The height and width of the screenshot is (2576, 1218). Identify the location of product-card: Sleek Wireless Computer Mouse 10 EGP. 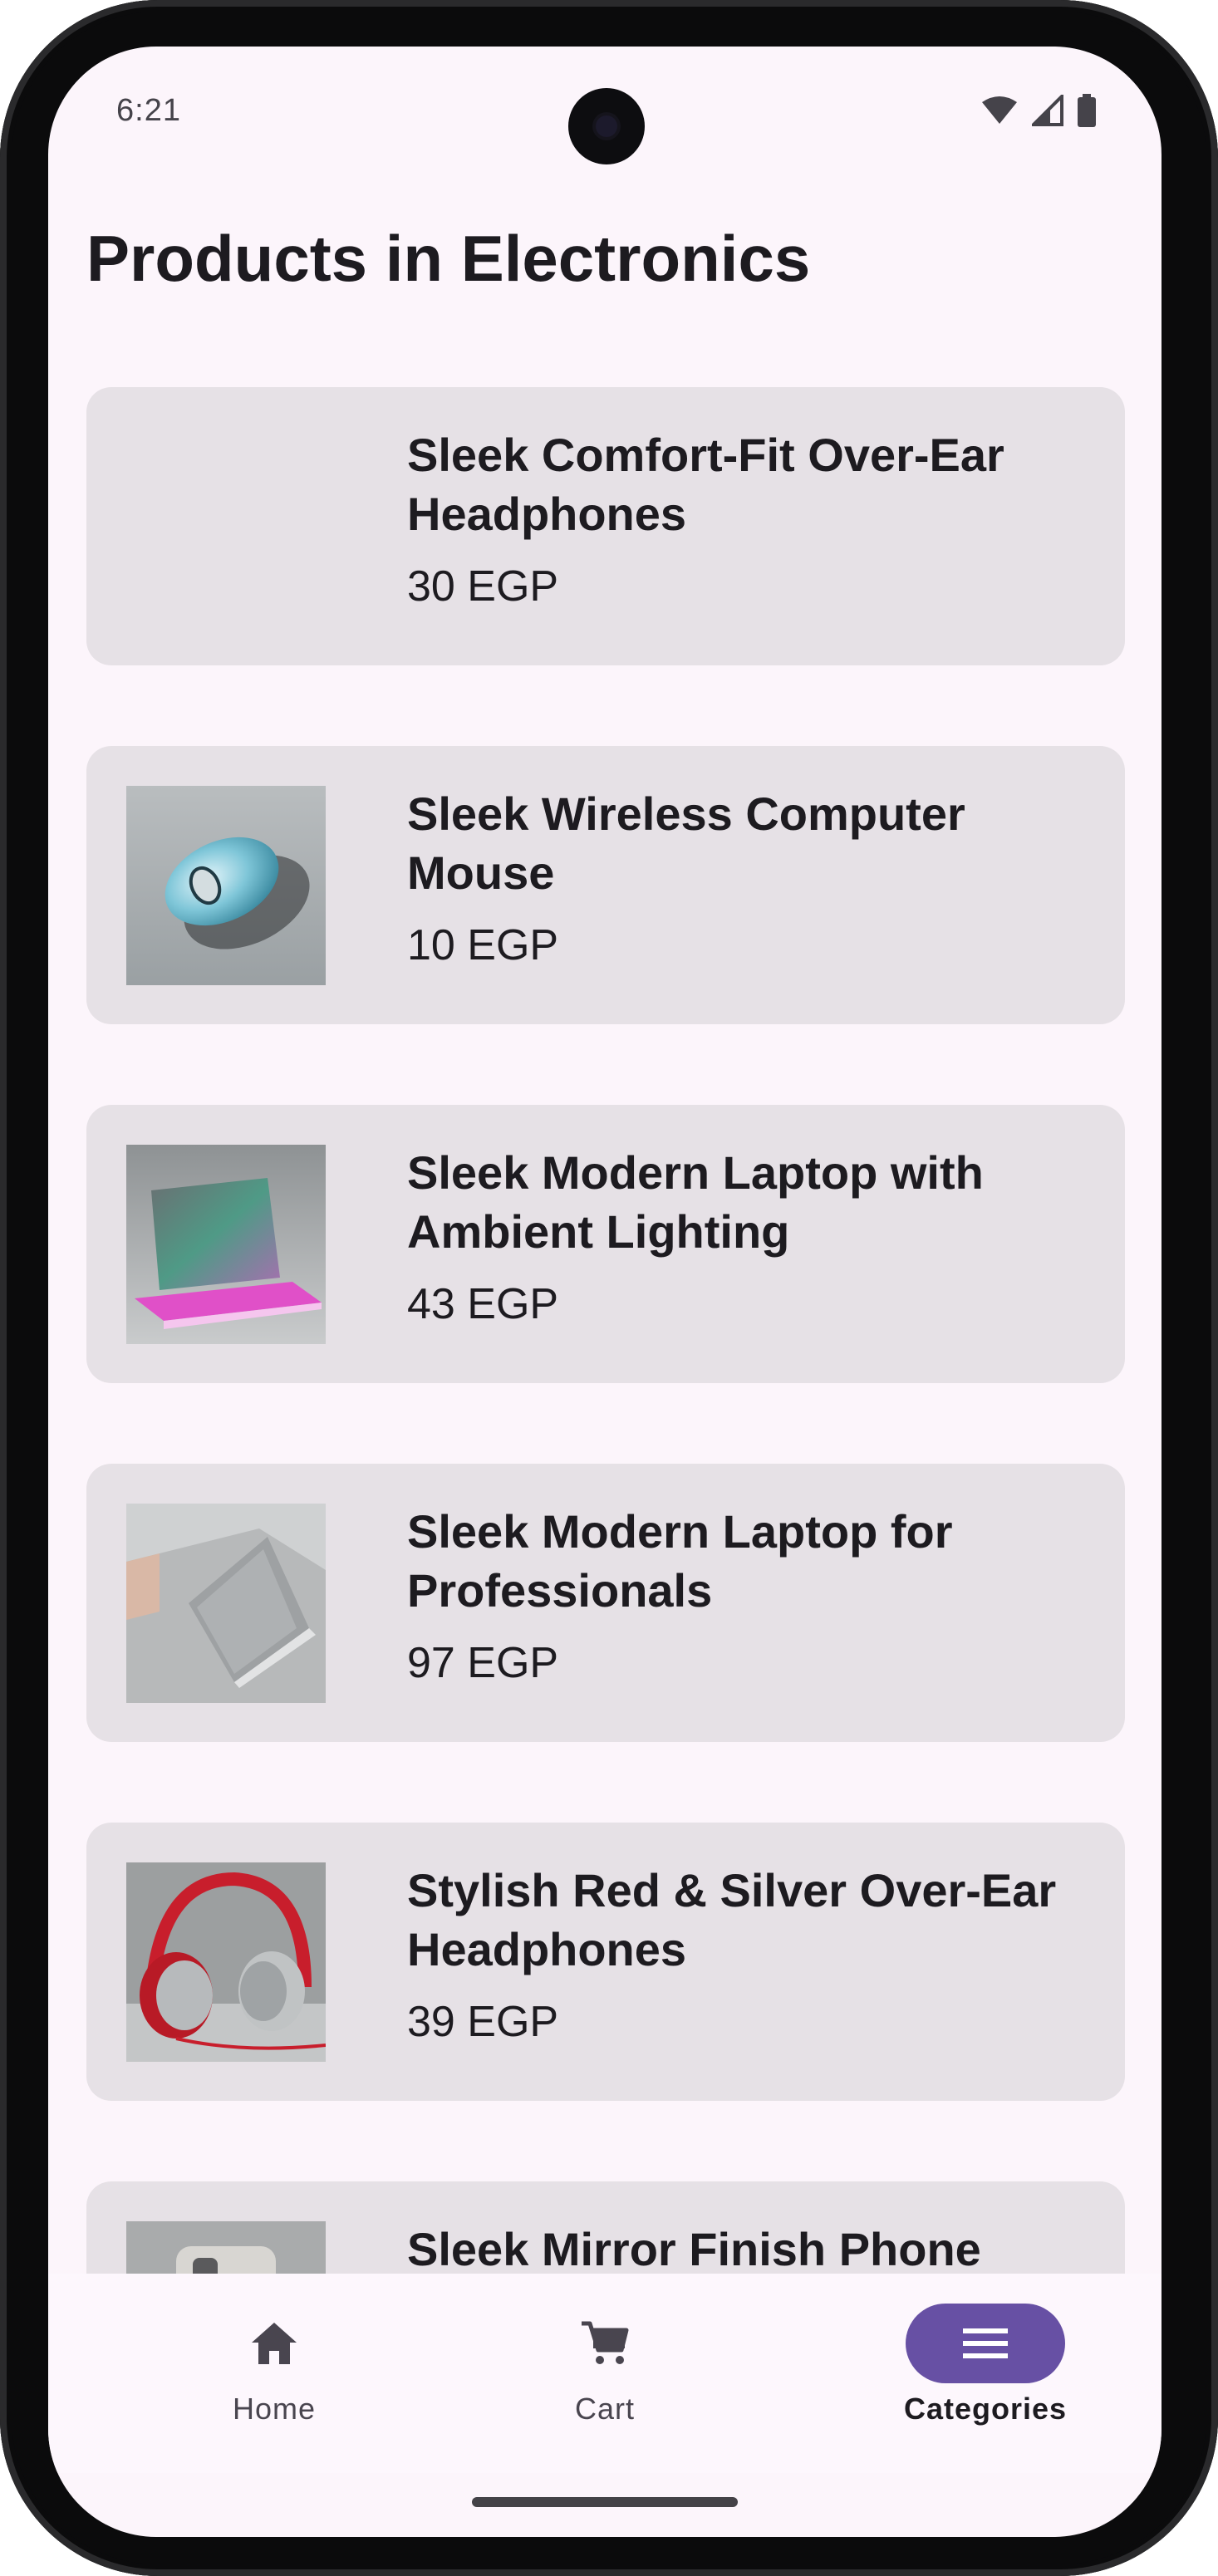
(605, 885).